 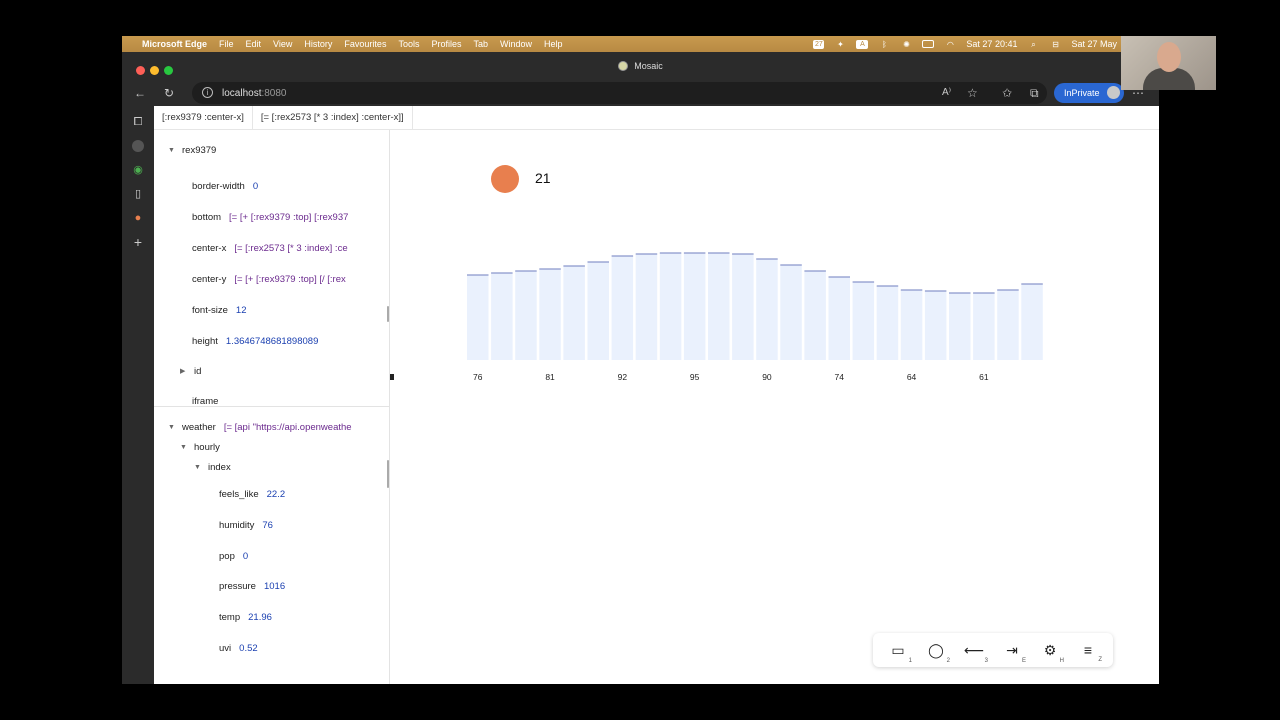 I want to click on list-tool: ≡ Z, so click(x=1089, y=652).